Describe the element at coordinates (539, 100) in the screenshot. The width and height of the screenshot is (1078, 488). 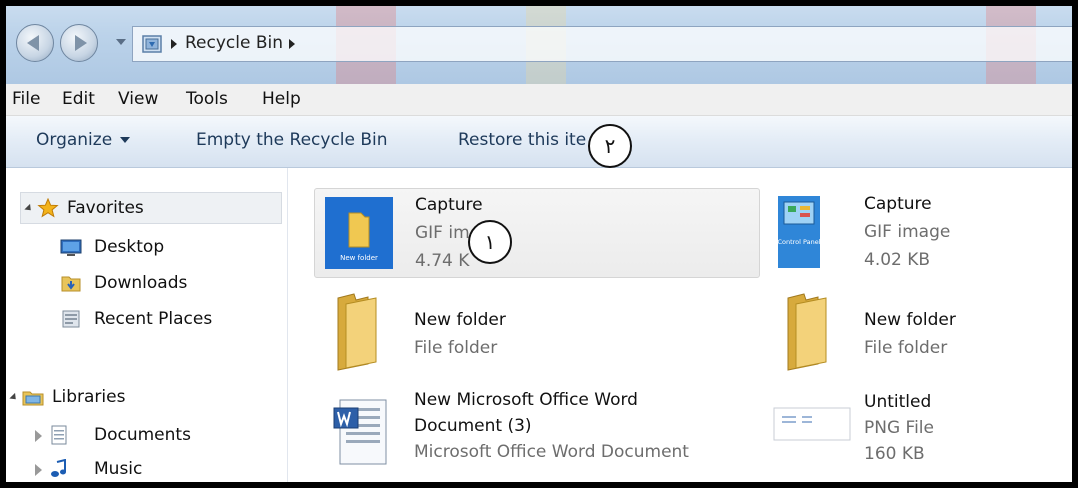
I see `menu-bar: File Edit View Tools Help` at that location.